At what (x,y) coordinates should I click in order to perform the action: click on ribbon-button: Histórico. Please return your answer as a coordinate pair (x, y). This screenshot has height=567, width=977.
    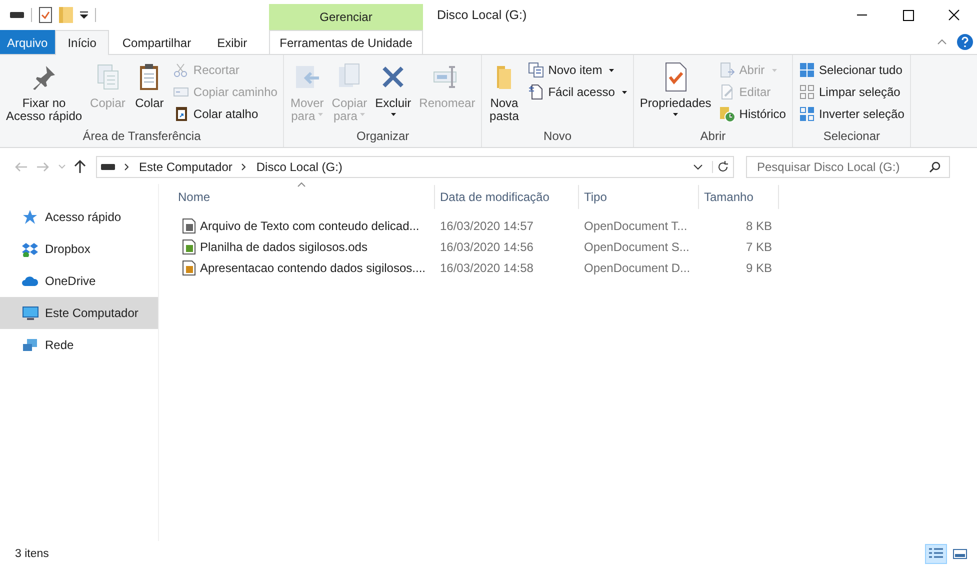
    Looking at the image, I should click on (752, 114).